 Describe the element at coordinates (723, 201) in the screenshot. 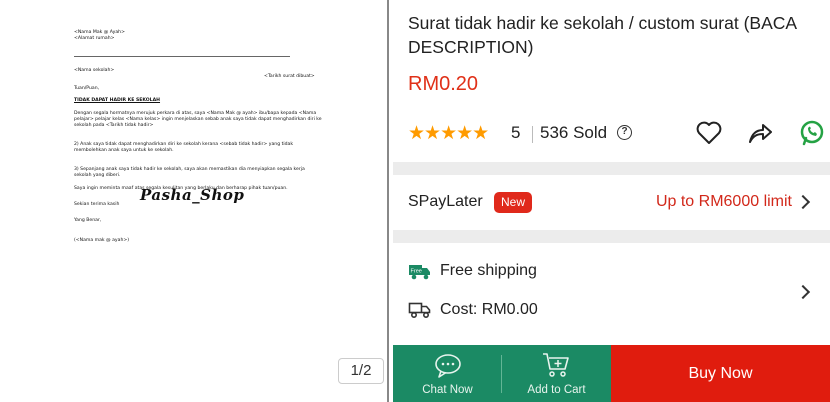

I see `spaylater-limit: Up to RM6000 limit` at that location.